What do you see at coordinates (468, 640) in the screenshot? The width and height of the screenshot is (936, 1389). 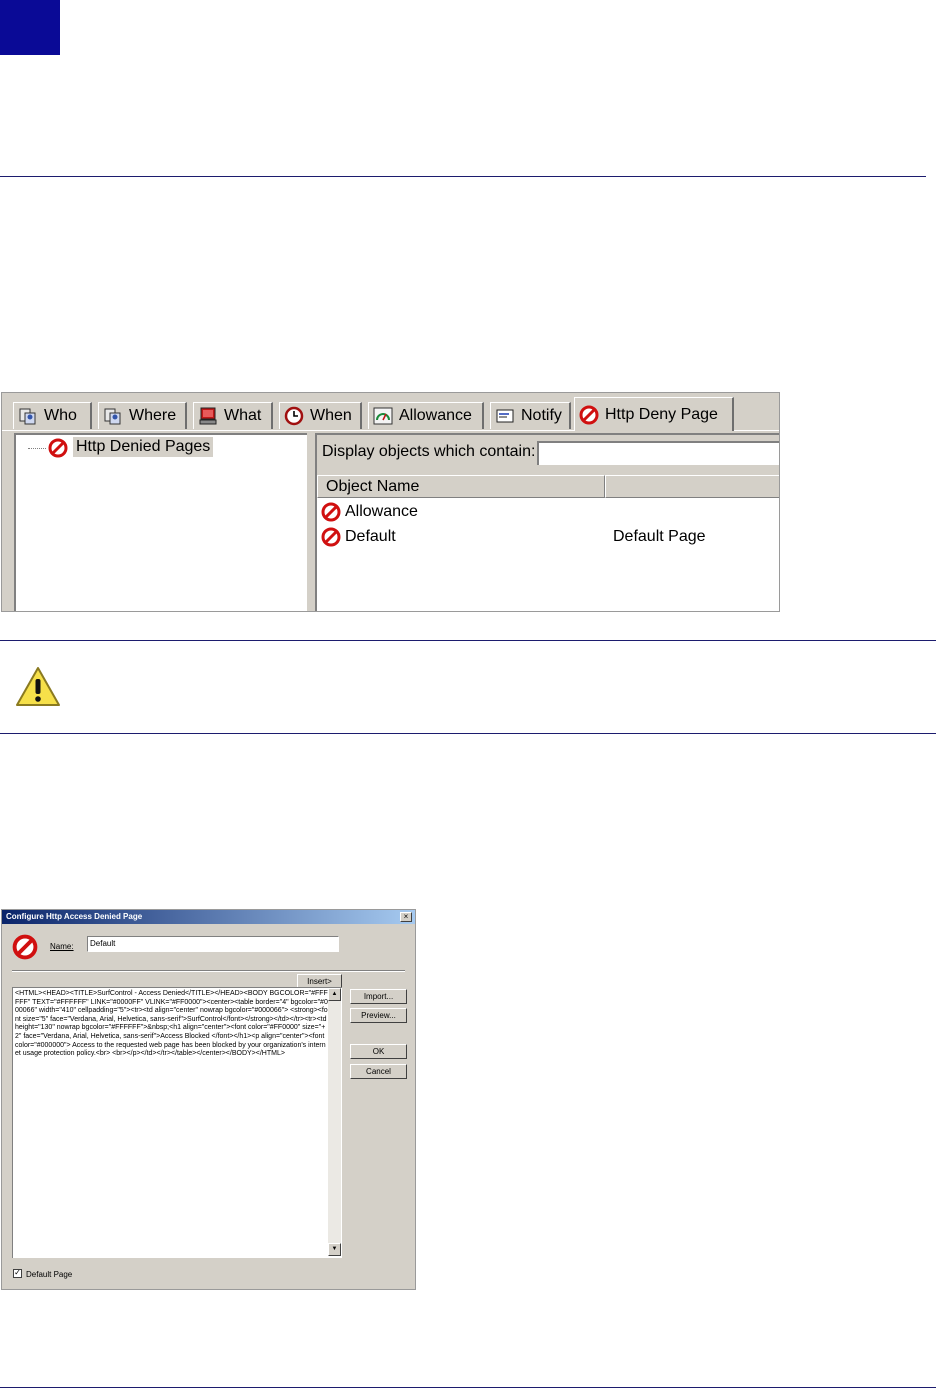 I see `caution-top-rule` at bounding box center [468, 640].